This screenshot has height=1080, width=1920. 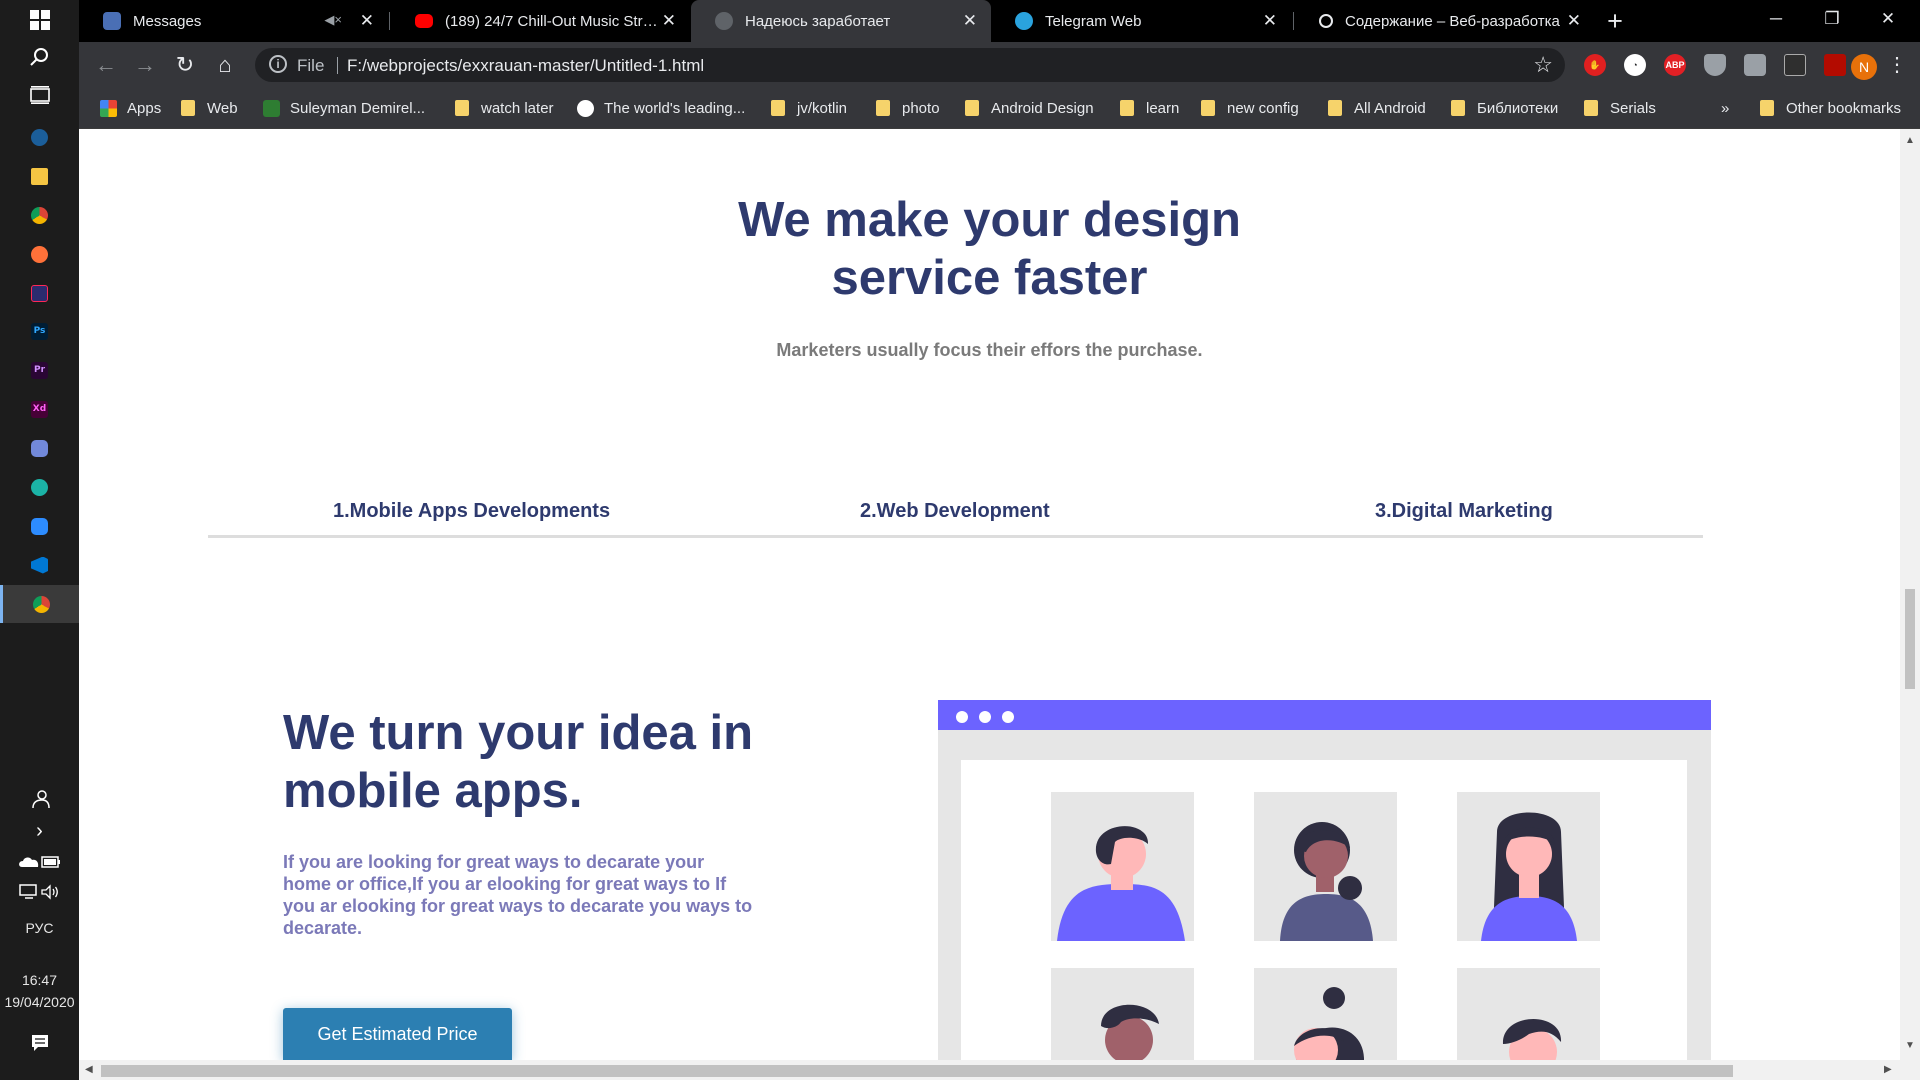 What do you see at coordinates (1504, 108) in the screenshot?
I see `bookmark-folder-libraries: Библиотеки` at bounding box center [1504, 108].